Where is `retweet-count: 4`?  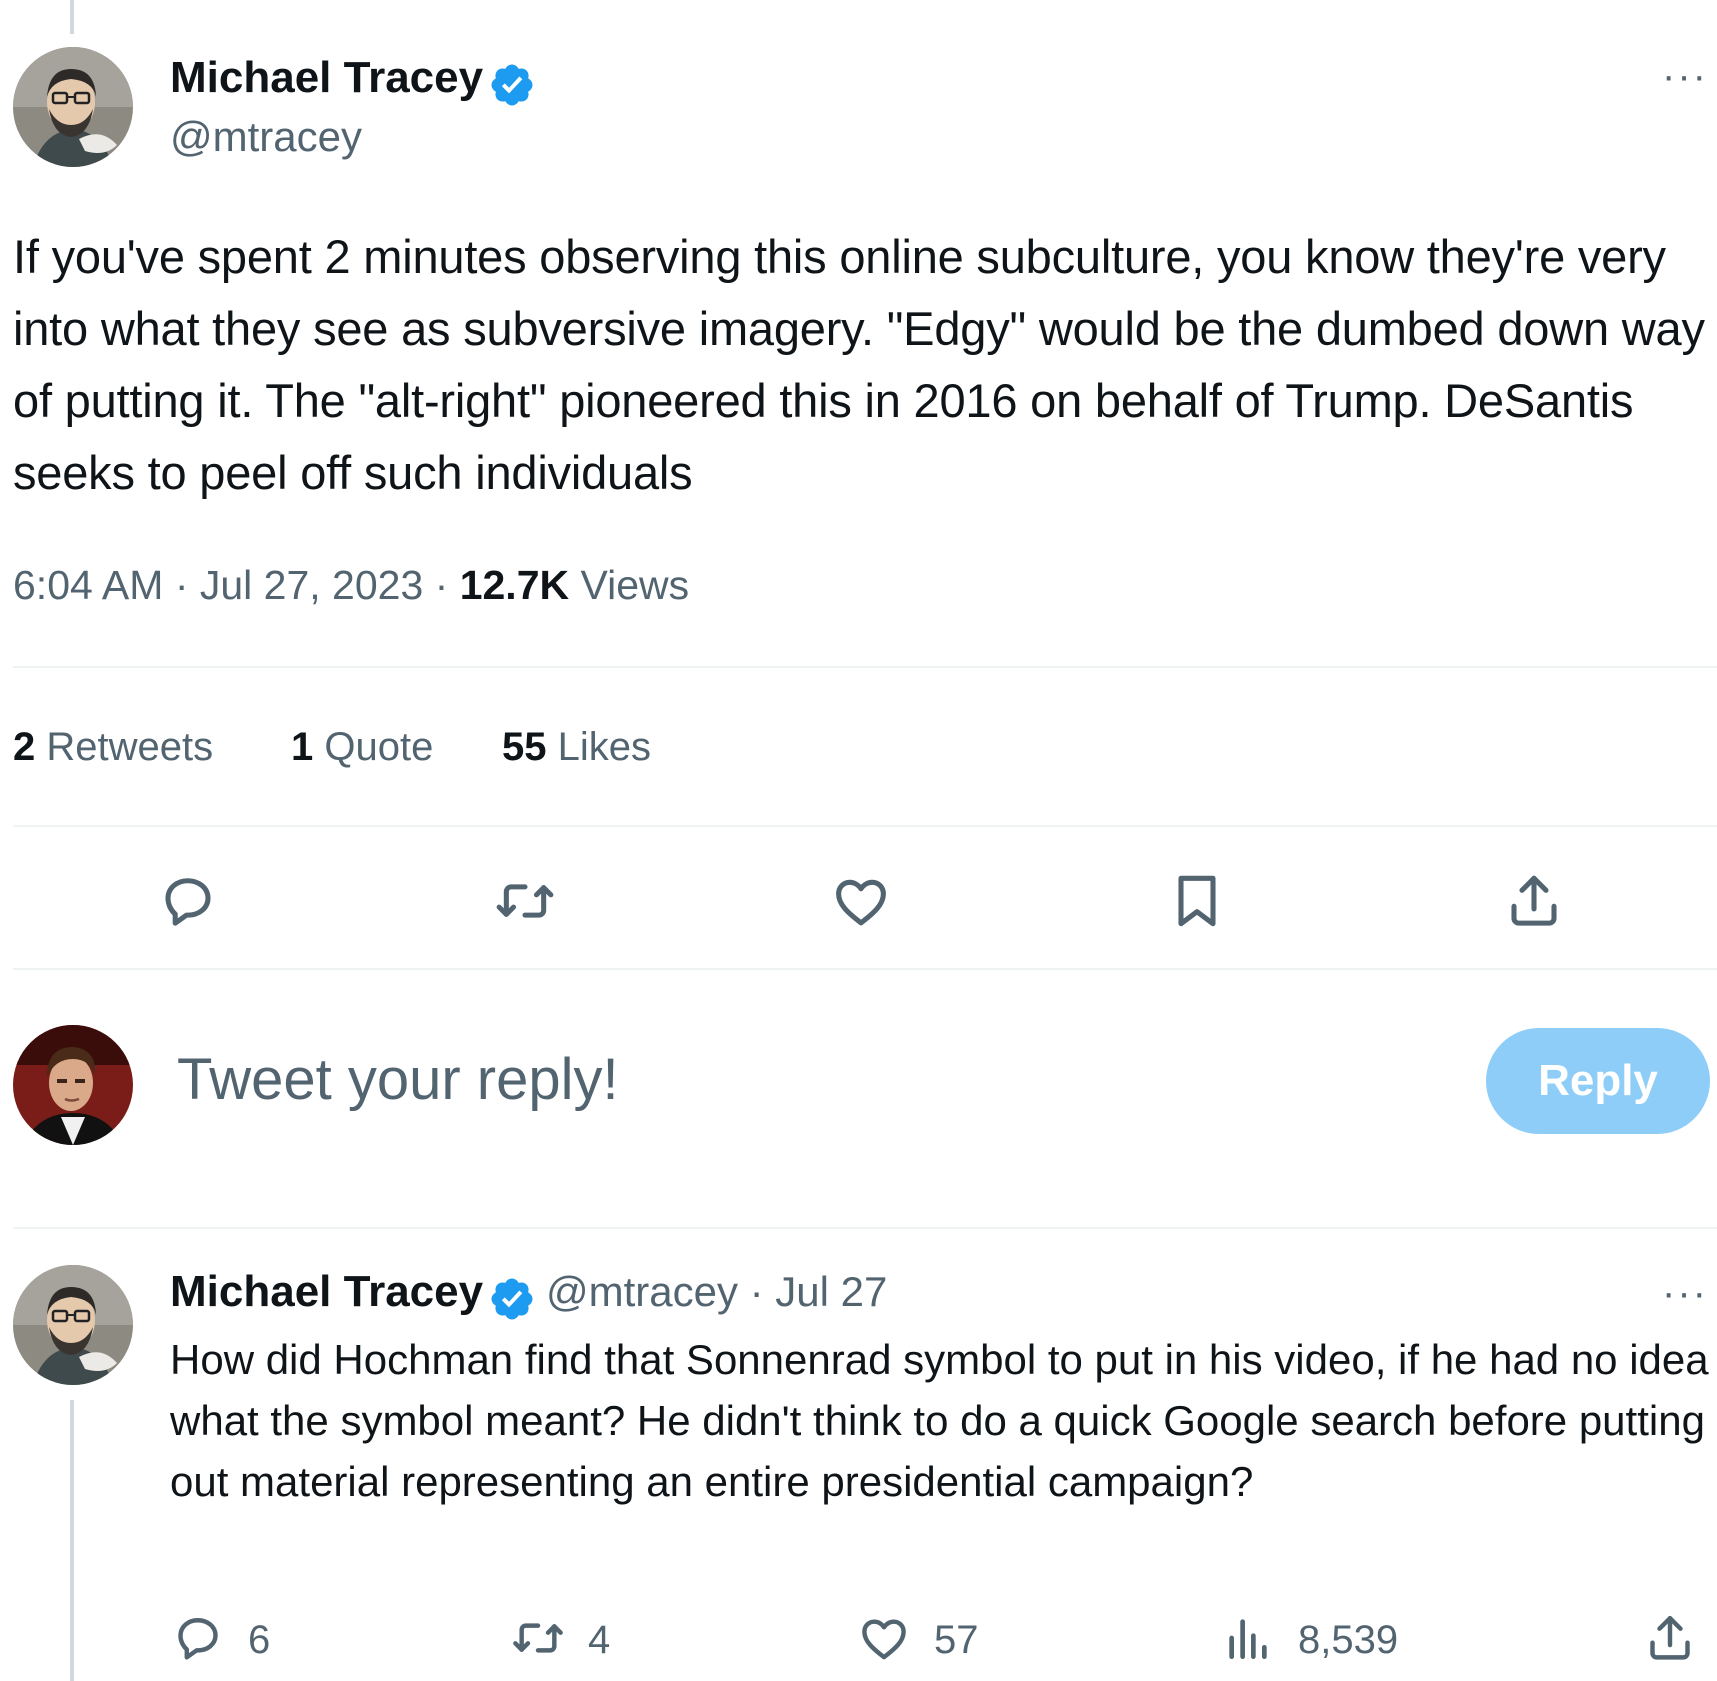
retweet-count: 4 is located at coordinates (599, 1640).